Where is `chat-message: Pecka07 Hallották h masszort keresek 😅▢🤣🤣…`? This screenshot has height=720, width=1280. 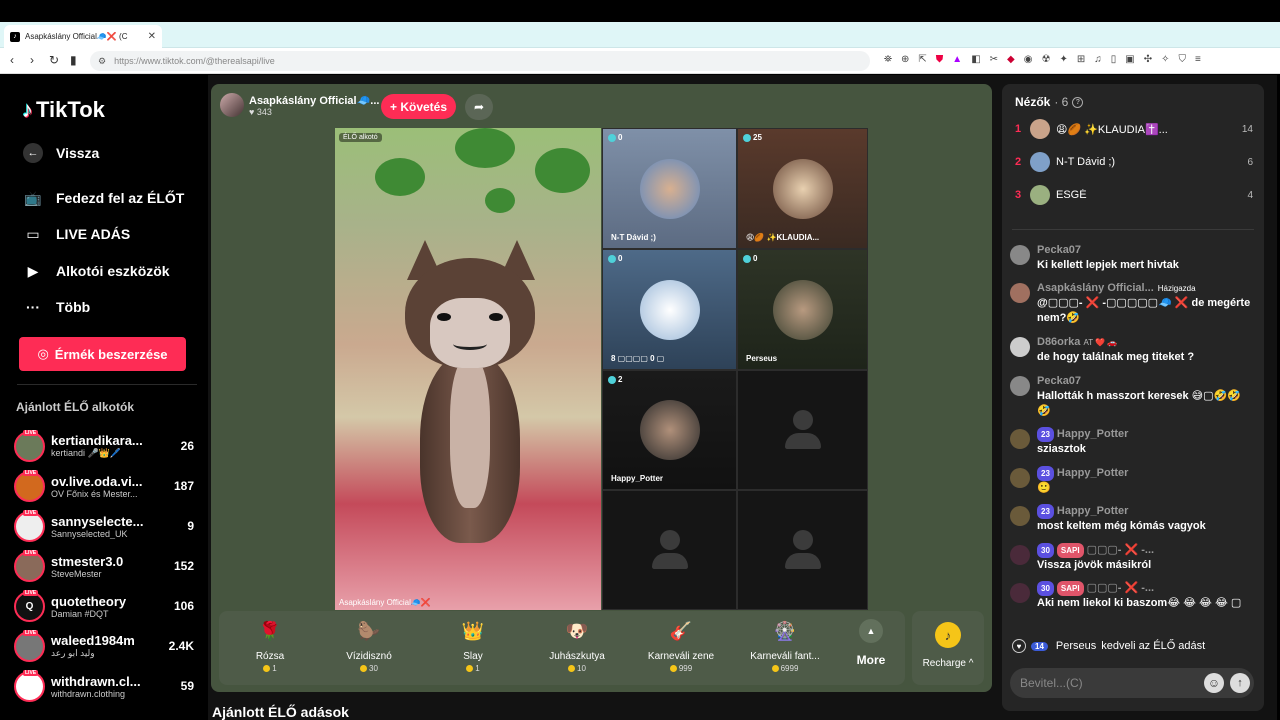 chat-message: Pecka07 Hallották h masszort keresek 😅▢🤣🤣… is located at coordinates (1132, 396).